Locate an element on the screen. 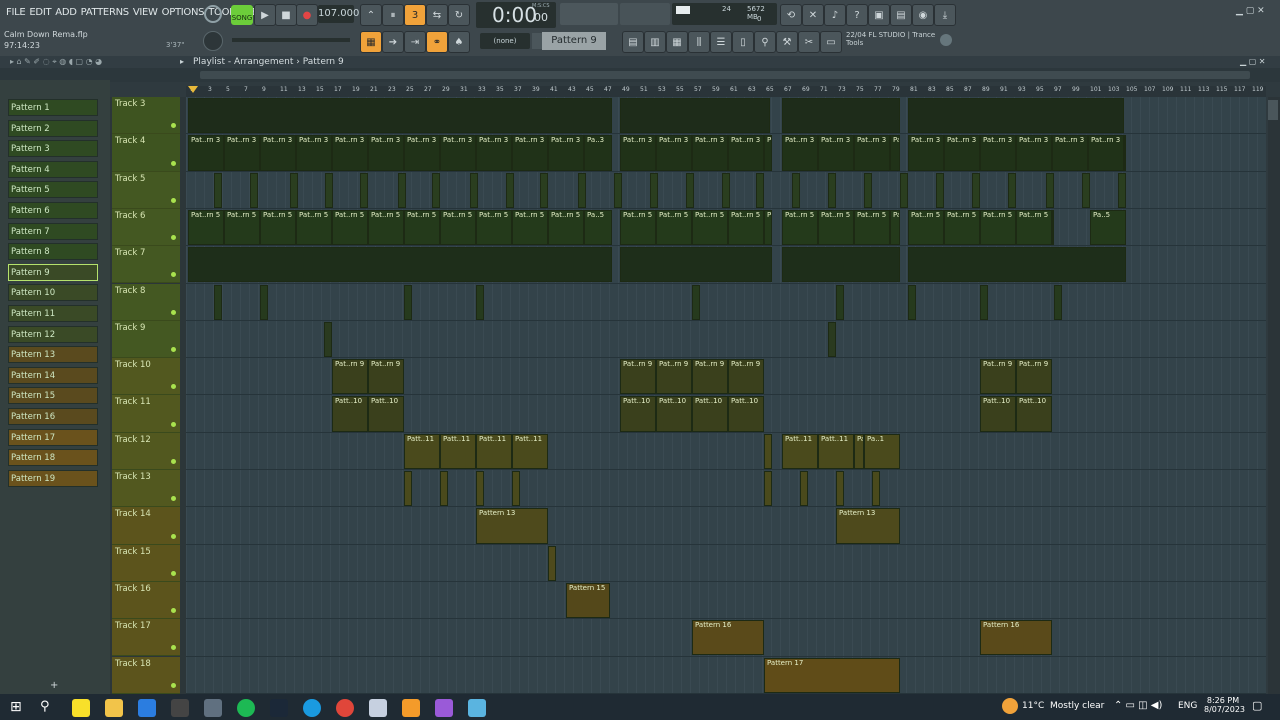  track-header: Track 14 is located at coordinates (146, 526).